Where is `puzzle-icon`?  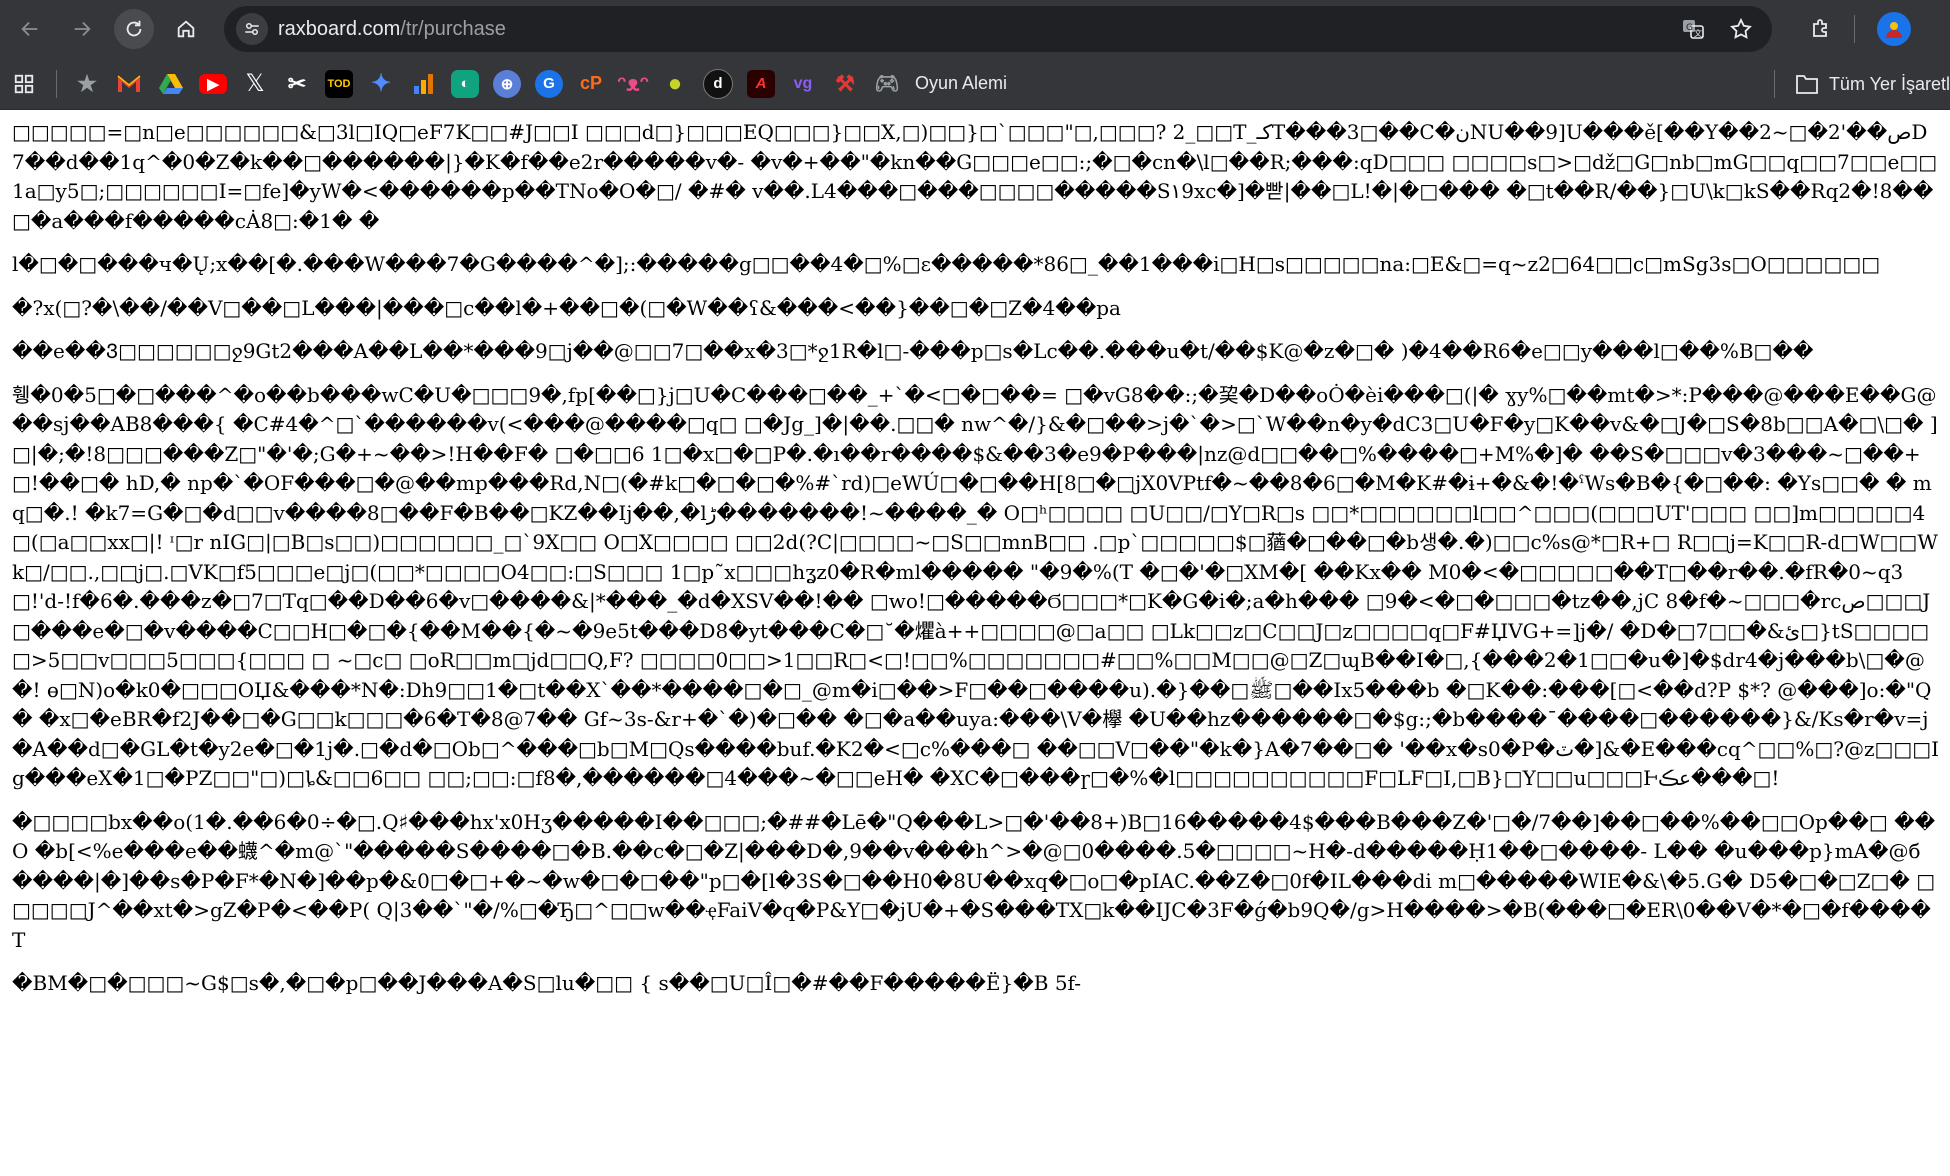
puzzle-icon is located at coordinates (1820, 28).